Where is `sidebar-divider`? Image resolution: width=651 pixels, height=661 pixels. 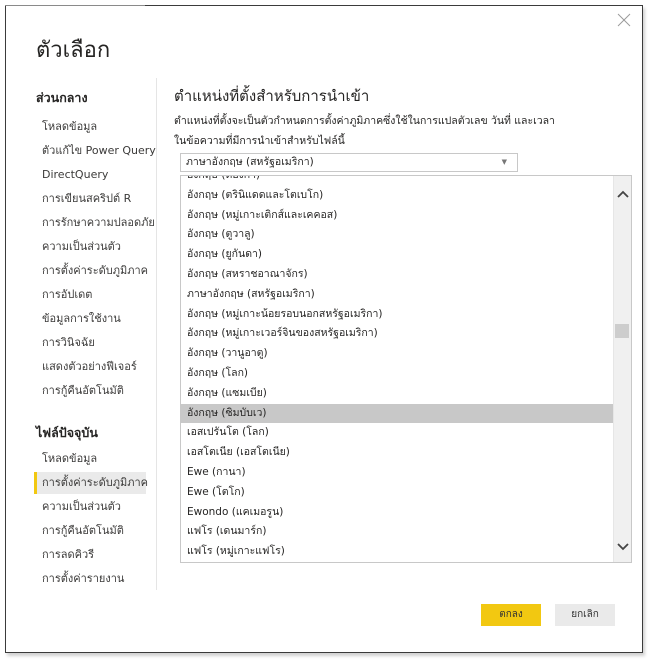 sidebar-divider is located at coordinates (156, 334).